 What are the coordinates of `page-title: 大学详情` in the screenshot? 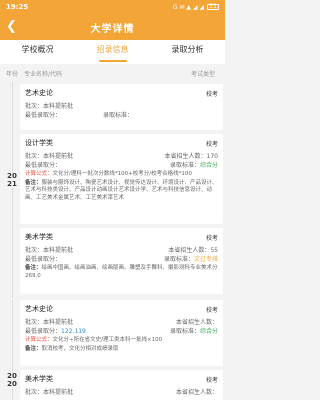 It's located at (112, 29).